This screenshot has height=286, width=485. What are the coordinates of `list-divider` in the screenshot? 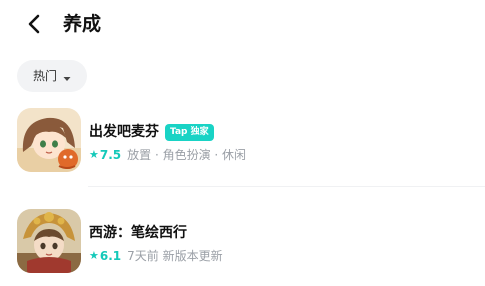 It's located at (286, 186).